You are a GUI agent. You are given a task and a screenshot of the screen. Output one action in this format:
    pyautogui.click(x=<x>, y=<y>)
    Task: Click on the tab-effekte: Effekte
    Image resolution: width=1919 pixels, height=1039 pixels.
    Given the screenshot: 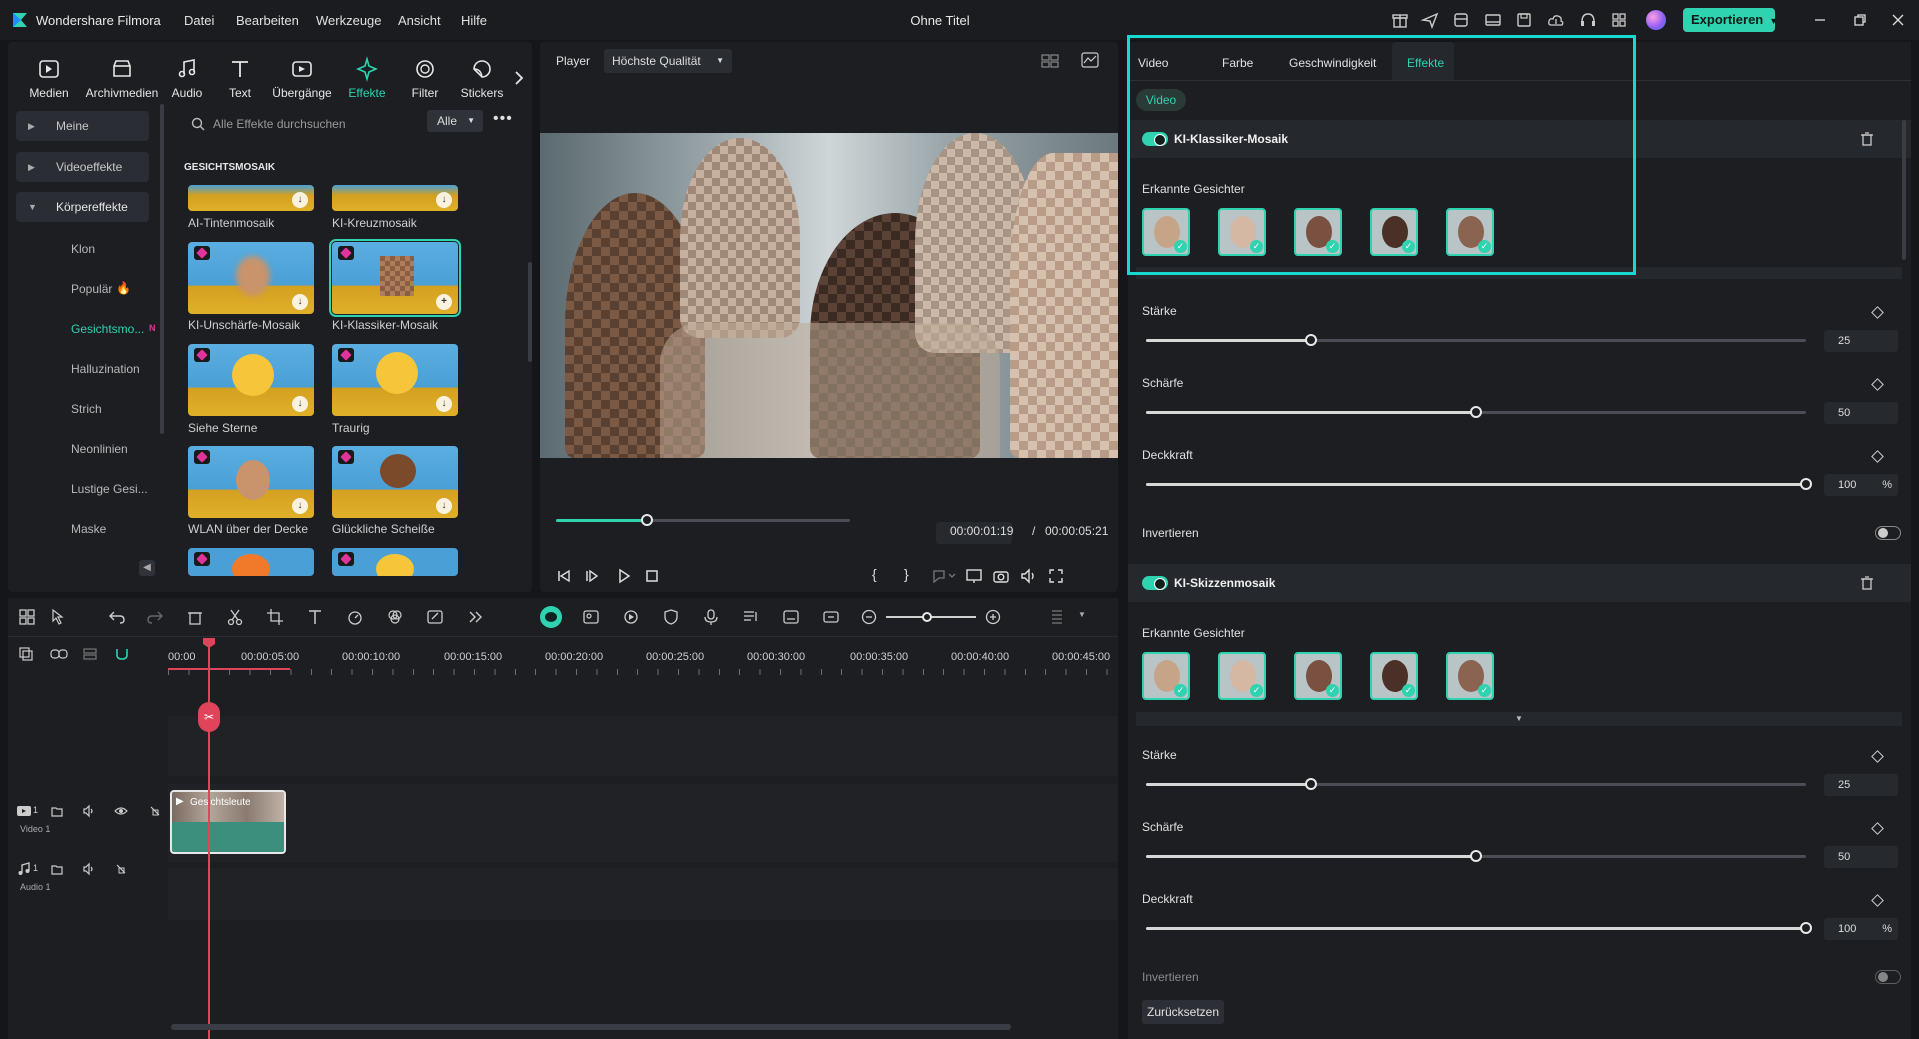 What is the action you would take?
    pyautogui.click(x=367, y=78)
    